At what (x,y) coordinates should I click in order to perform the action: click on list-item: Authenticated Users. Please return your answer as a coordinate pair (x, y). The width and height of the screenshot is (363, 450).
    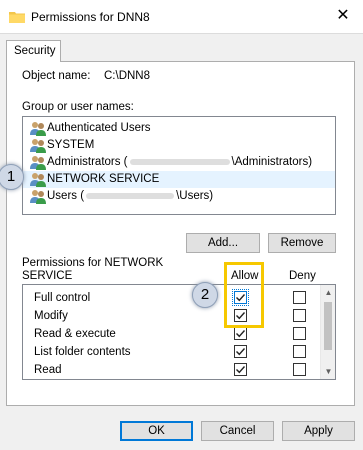
    Looking at the image, I should click on (179, 128).